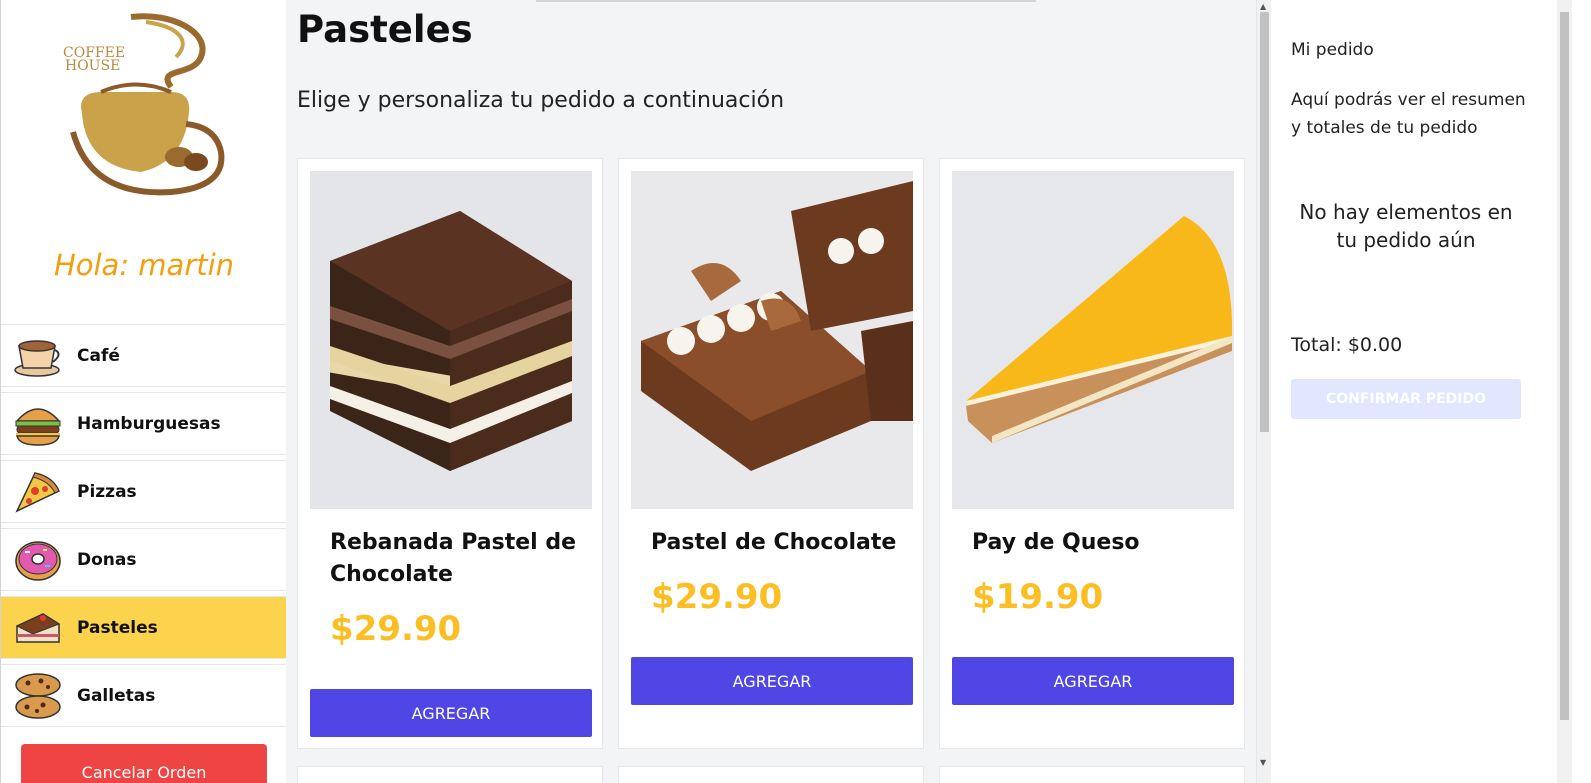  Describe the element at coordinates (107, 491) in the screenshot. I see `category-label: Pizzas` at that location.